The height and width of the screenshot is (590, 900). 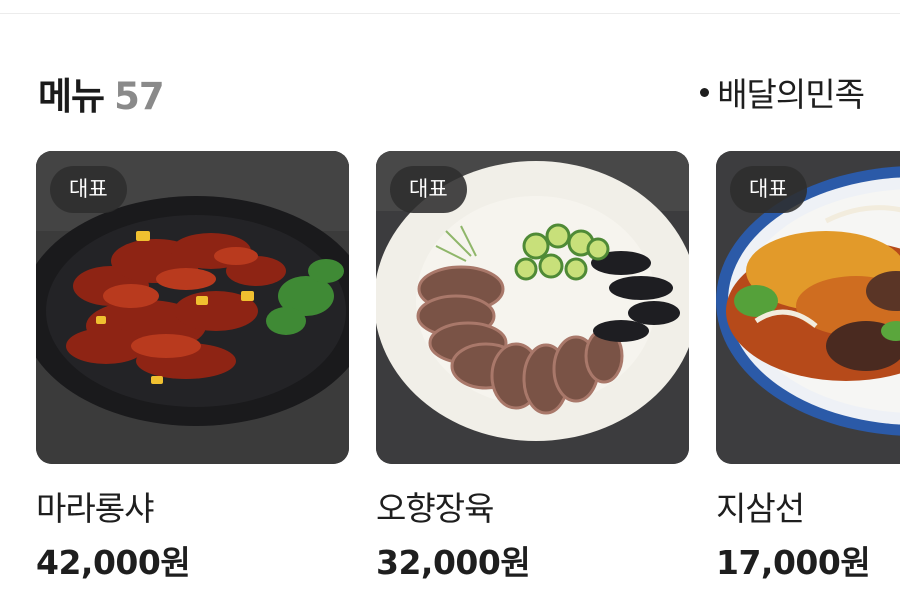 What do you see at coordinates (760, 506) in the screenshot?
I see `menu-item-name: 지삼선` at bounding box center [760, 506].